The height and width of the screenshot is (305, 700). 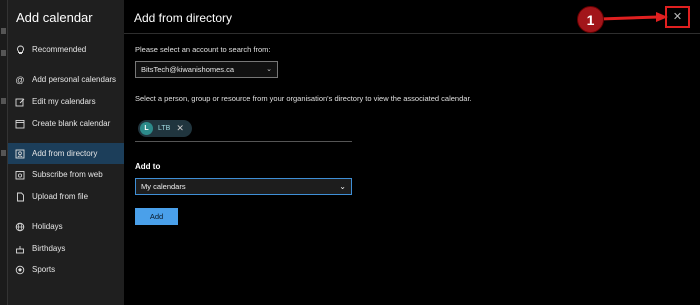 I want to click on selected-person-chip: L LTB ✕, so click(x=165, y=128).